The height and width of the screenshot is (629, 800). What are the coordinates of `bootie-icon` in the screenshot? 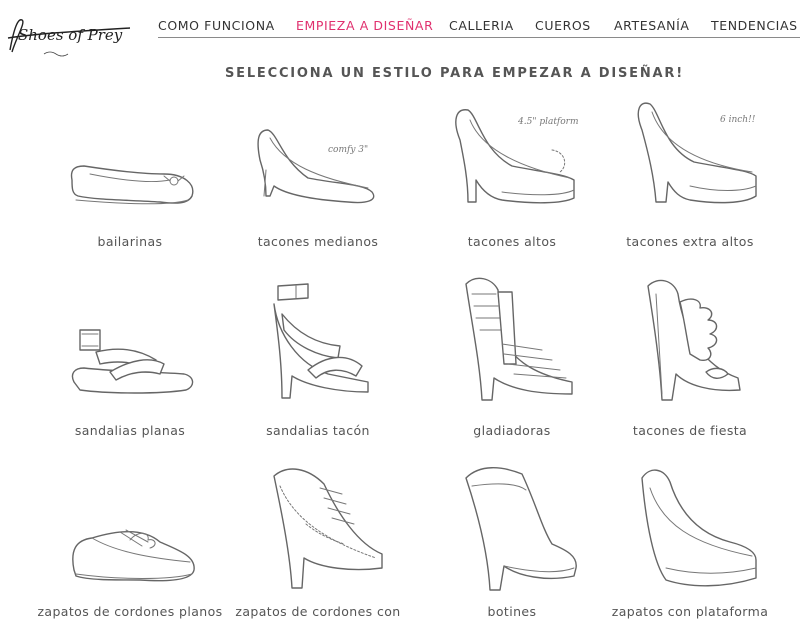 It's located at (521, 529).